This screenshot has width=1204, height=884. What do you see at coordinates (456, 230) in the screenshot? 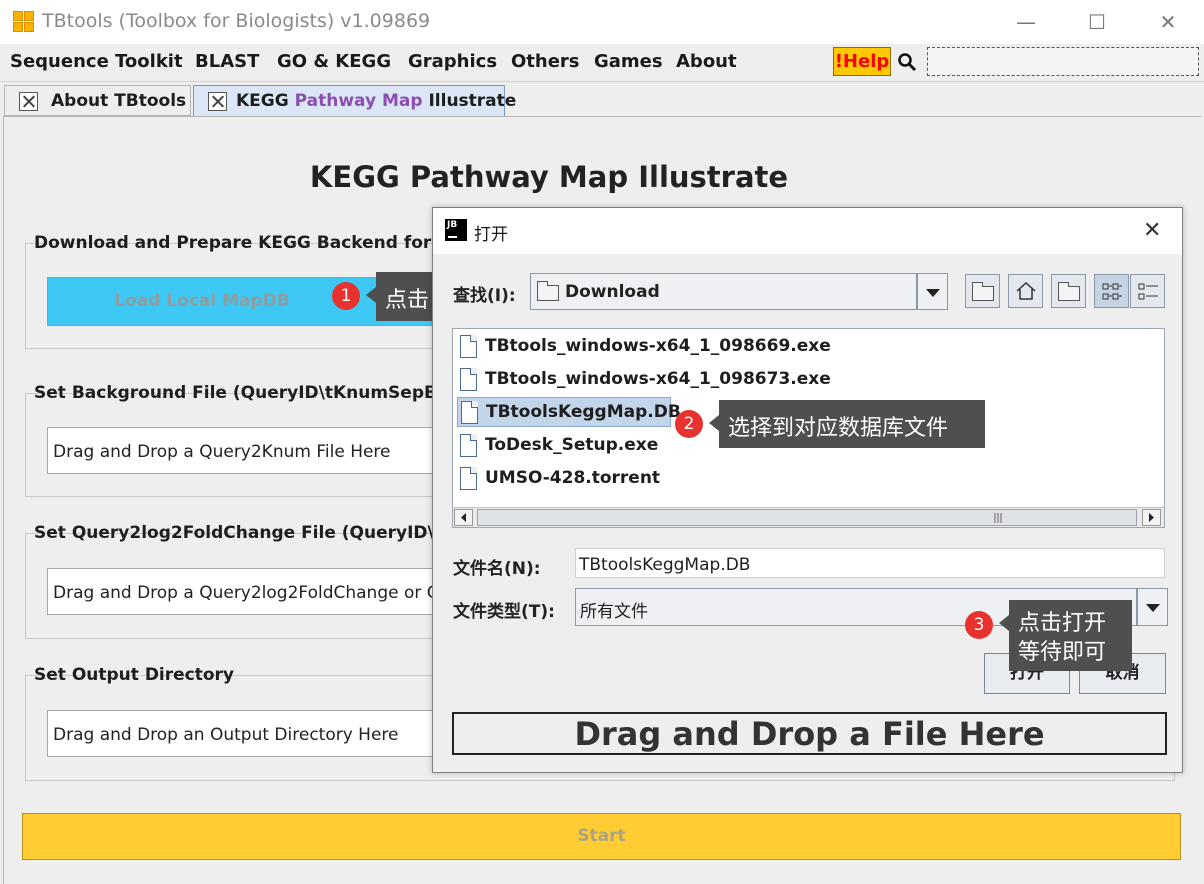
I see `jb-logo-icon: JB` at bounding box center [456, 230].